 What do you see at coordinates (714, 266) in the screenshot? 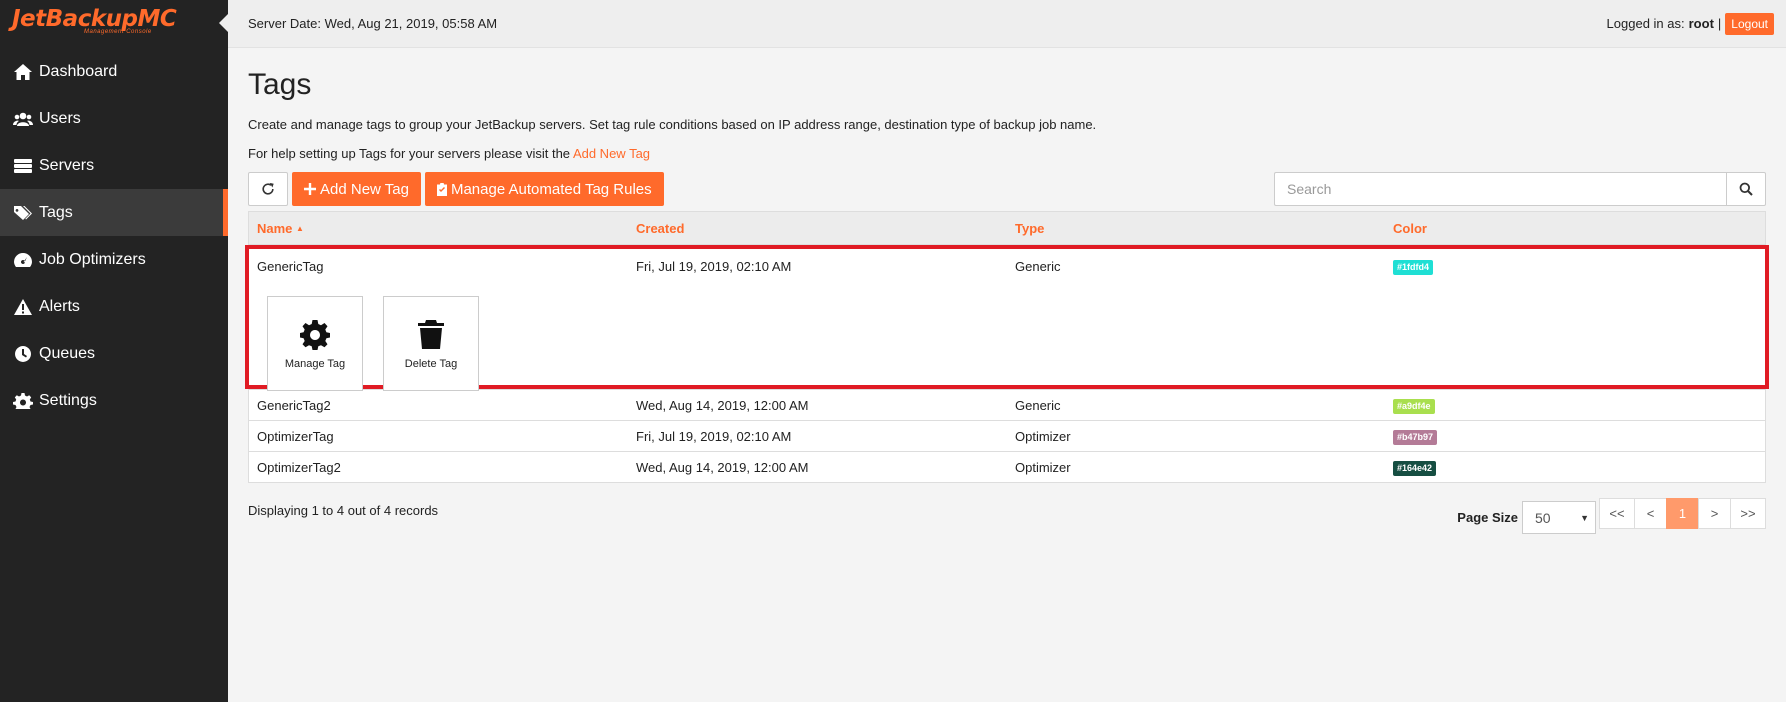
I see `cell-created: Fri, Jul 19, 2019, 02:10 AM` at bounding box center [714, 266].